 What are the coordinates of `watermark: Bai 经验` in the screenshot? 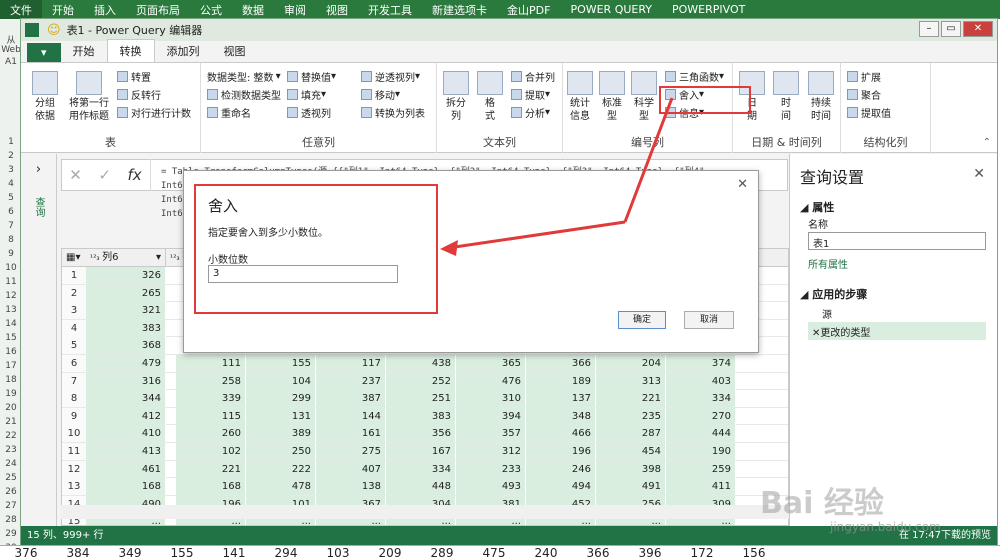 It's located at (822, 503).